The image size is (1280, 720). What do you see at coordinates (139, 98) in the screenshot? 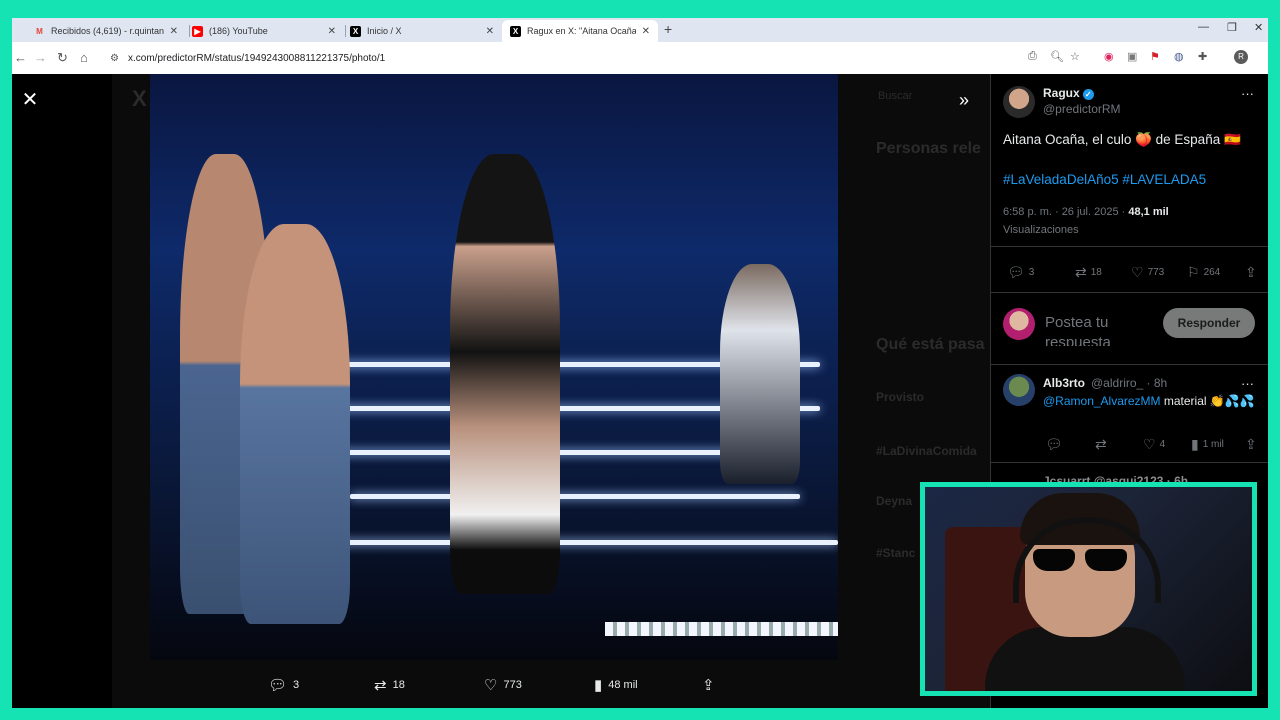
I see `x-logo-ghost: X` at bounding box center [139, 98].